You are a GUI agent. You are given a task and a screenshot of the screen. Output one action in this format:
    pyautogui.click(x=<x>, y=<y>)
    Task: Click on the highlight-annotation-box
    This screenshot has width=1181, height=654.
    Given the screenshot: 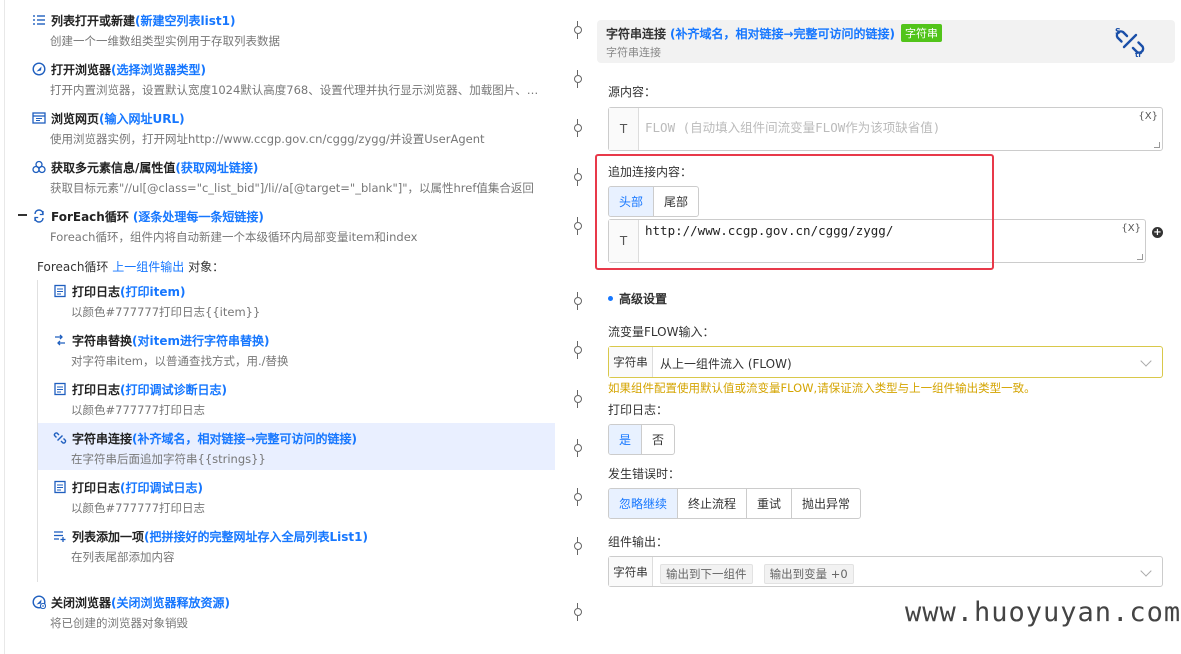 What is the action you would take?
    pyautogui.click(x=794, y=212)
    